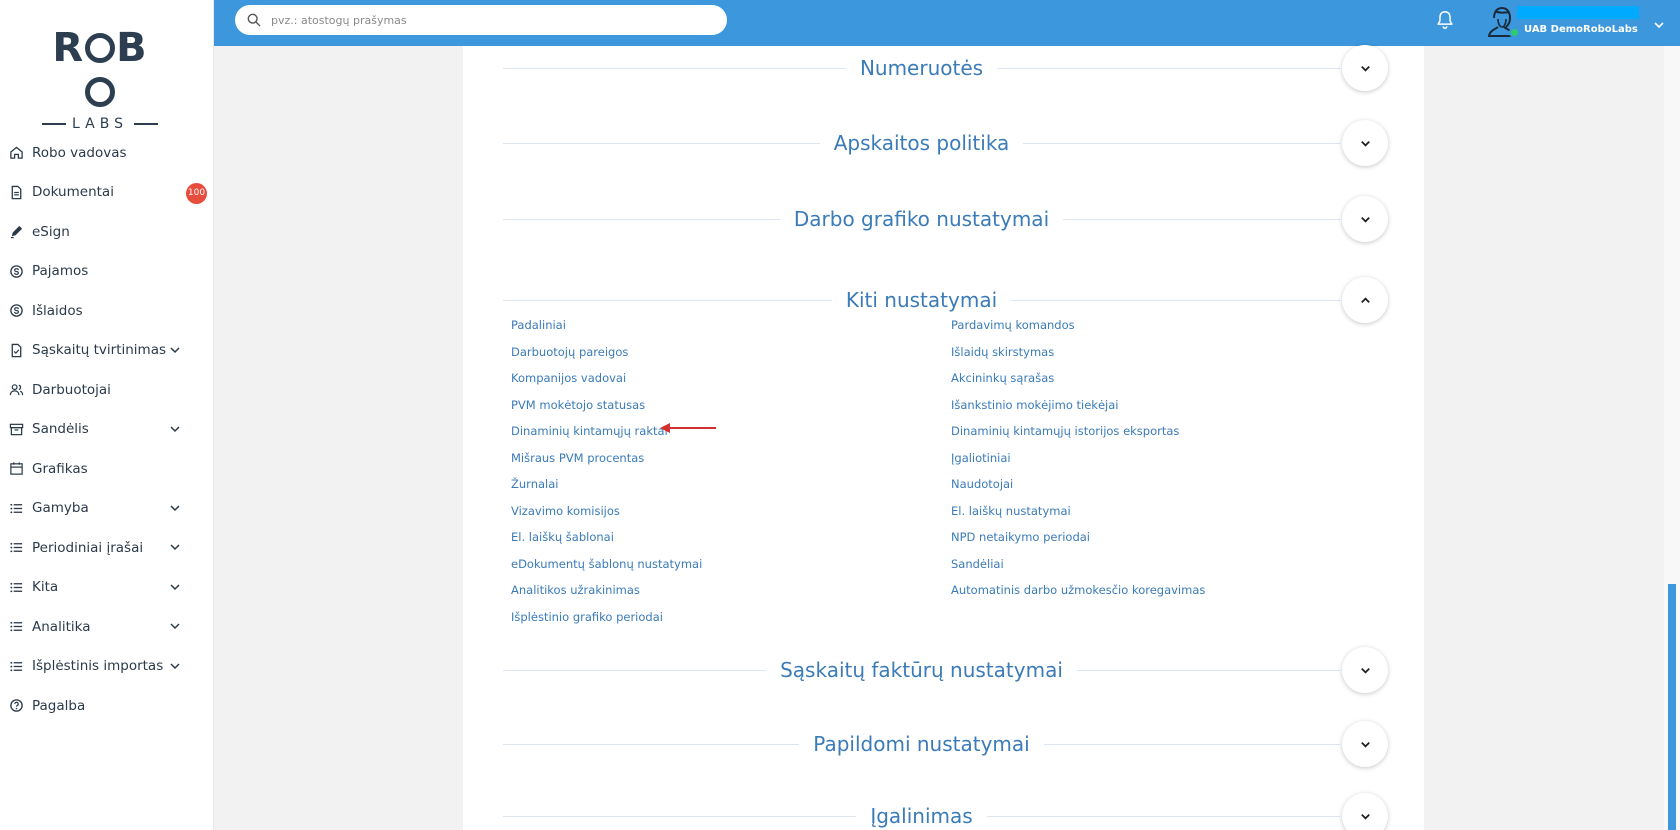 This screenshot has height=830, width=1680. I want to click on settings-link: Akcininkų sąrašas, so click(1161, 378).